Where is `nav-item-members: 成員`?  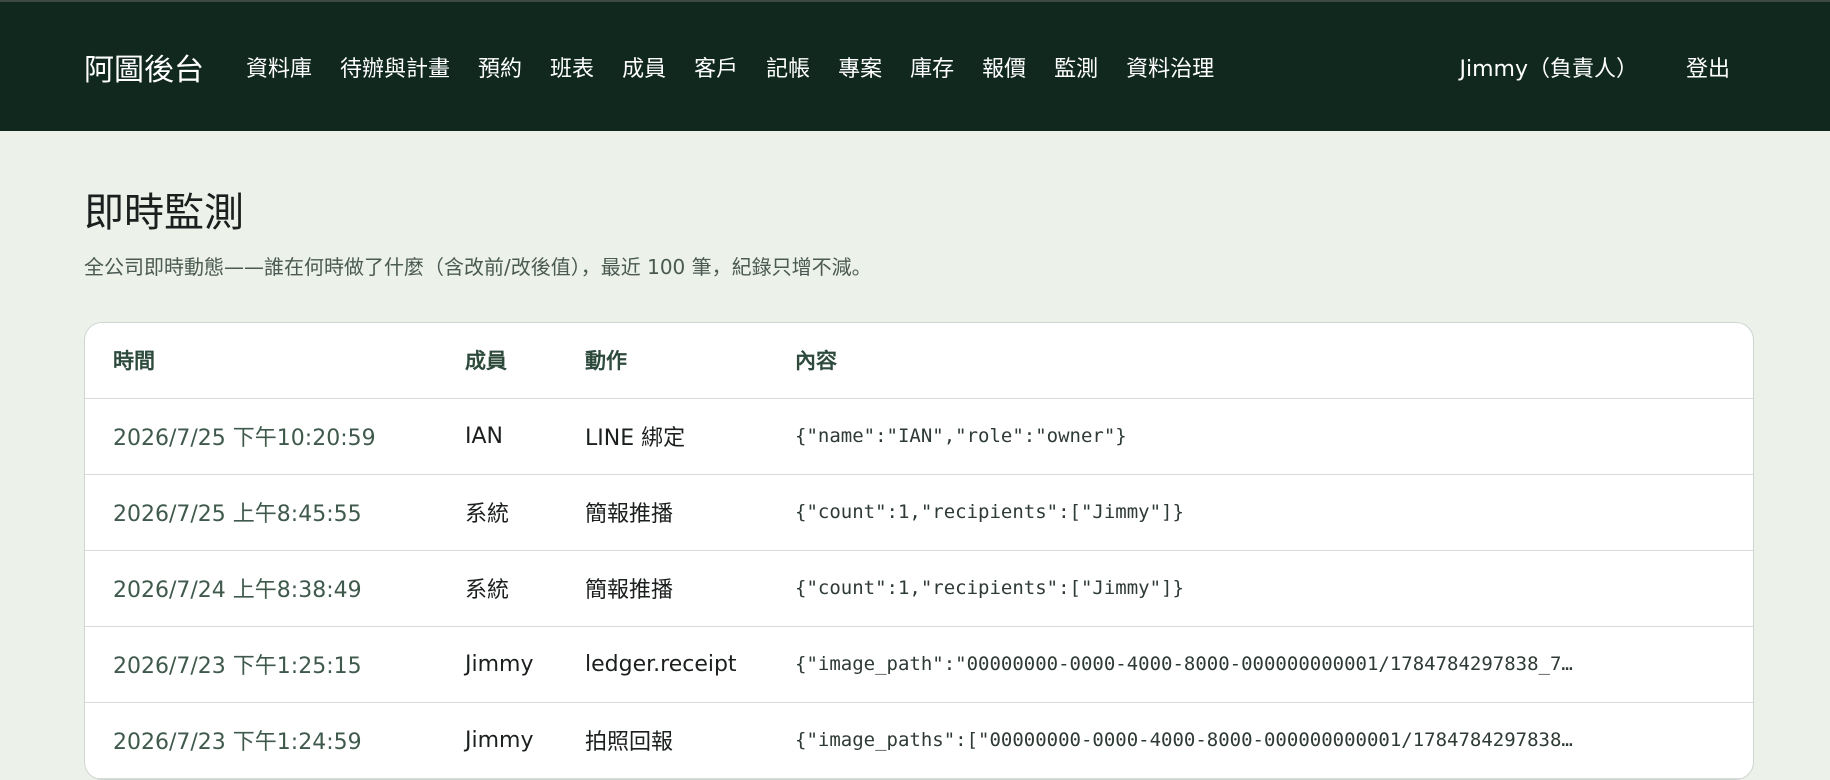 nav-item-members: 成員 is located at coordinates (644, 67).